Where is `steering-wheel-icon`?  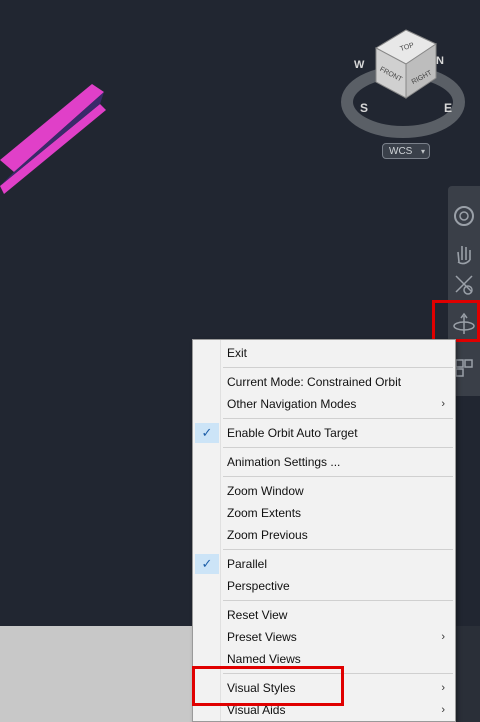 steering-wheel-icon is located at coordinates (464, 216).